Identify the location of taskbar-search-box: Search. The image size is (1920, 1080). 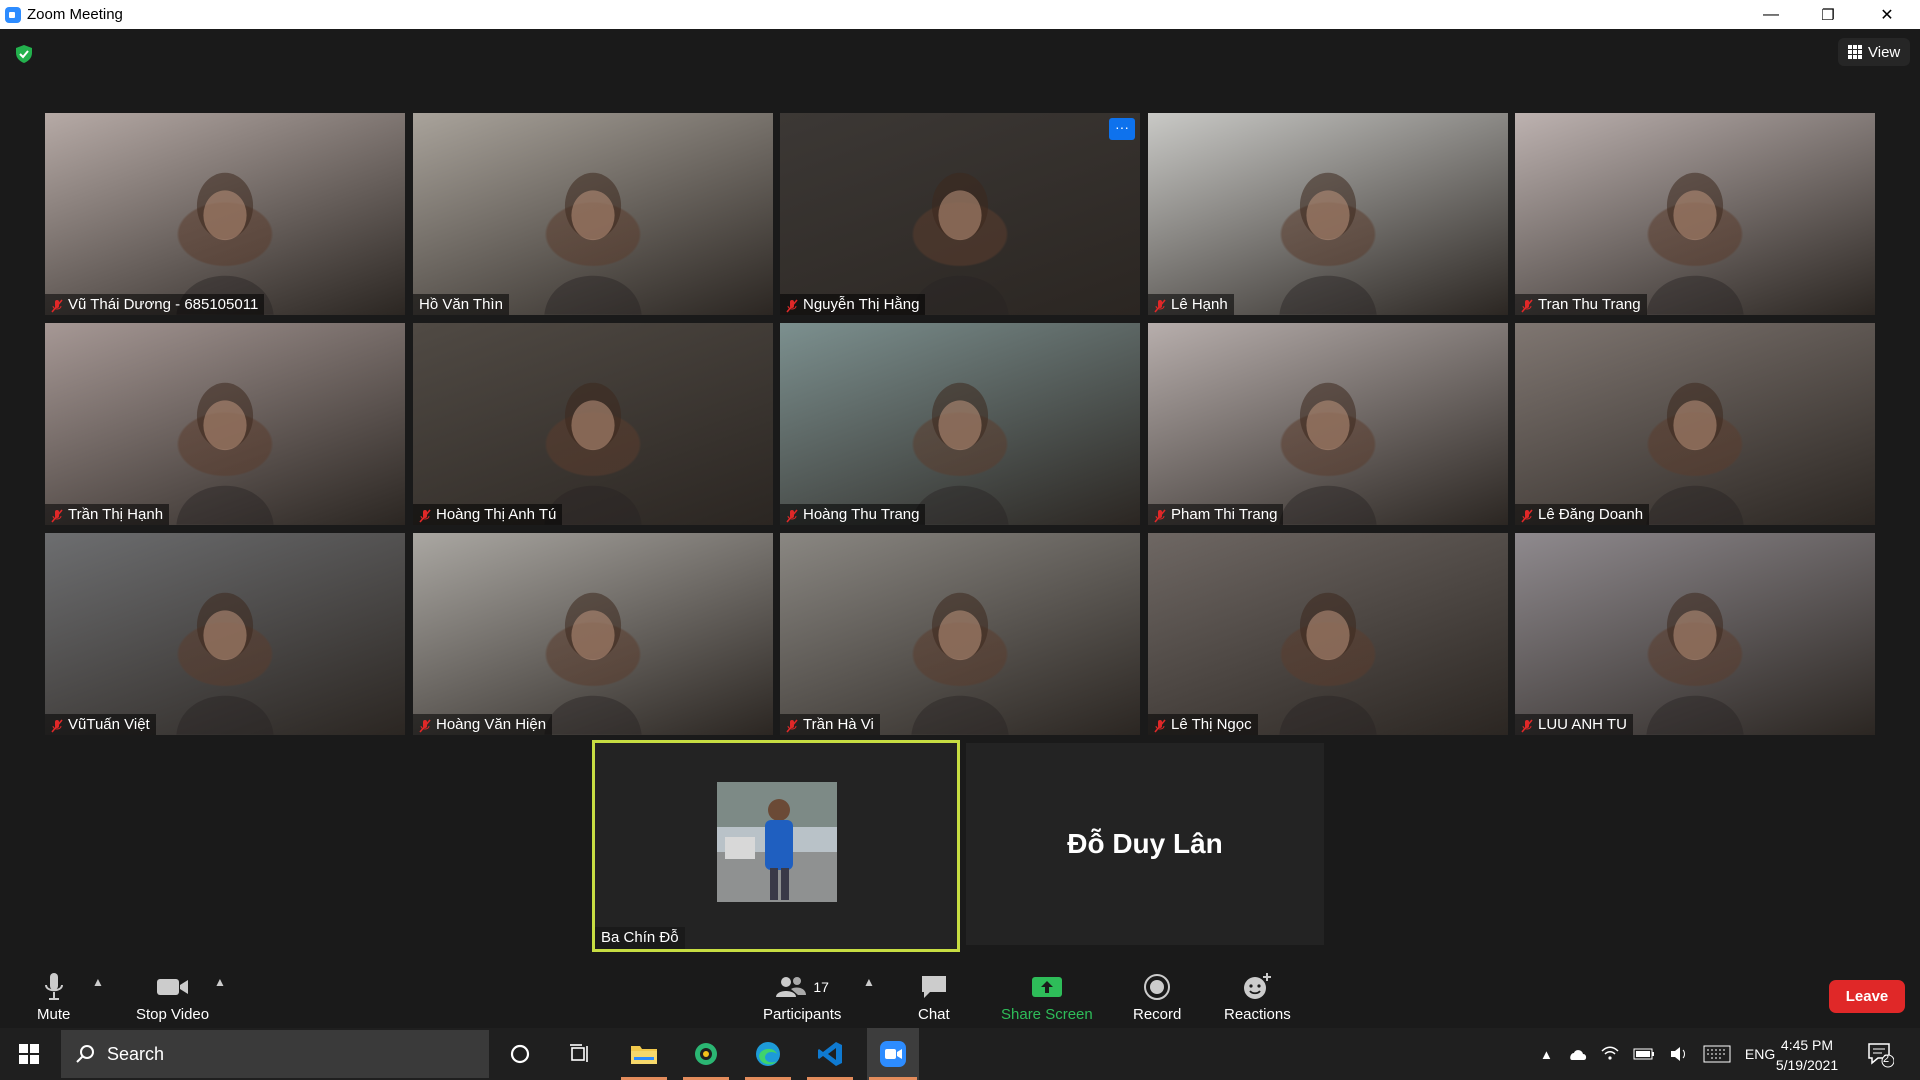
(275, 1054).